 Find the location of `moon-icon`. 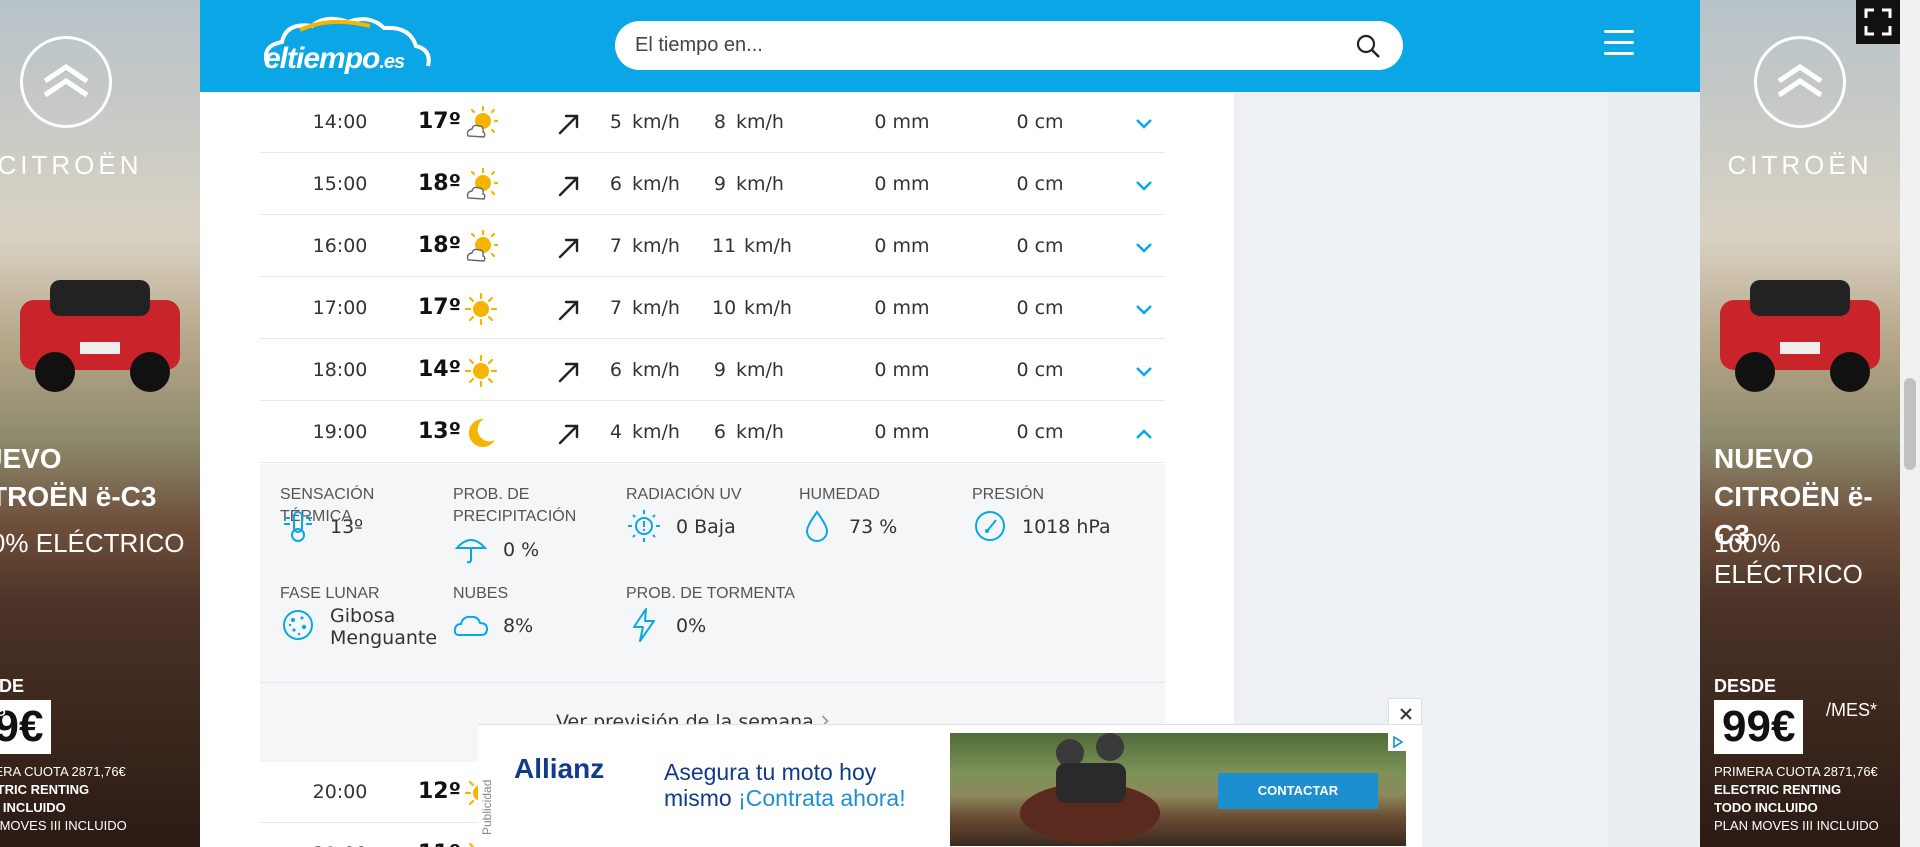

moon-icon is located at coordinates (481, 433).